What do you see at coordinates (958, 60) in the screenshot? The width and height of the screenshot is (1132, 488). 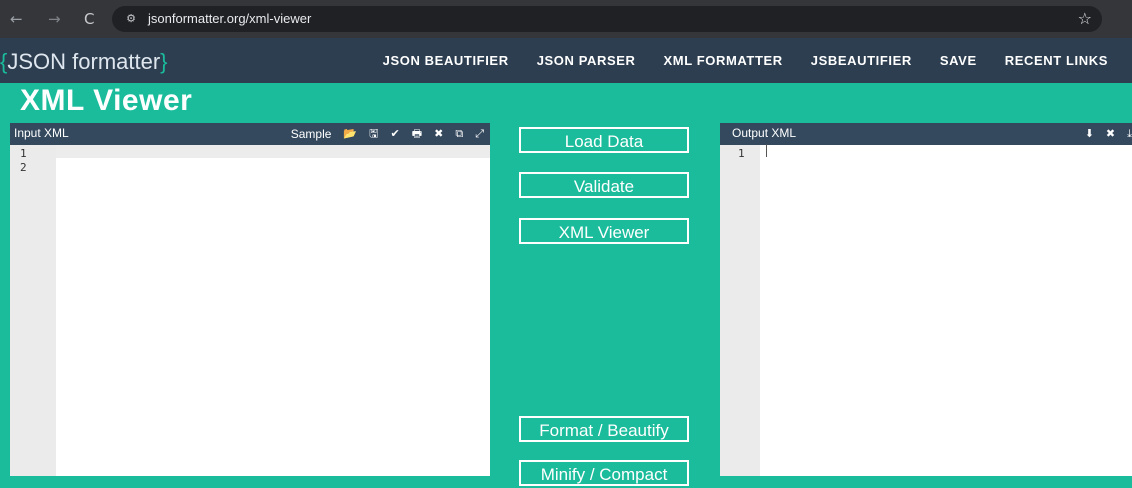 I see `nav-save: SAVE` at bounding box center [958, 60].